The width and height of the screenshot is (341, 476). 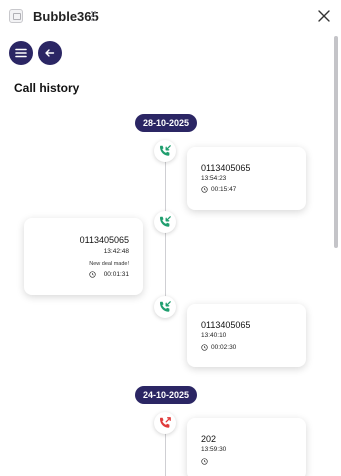 I want to click on call-duration: 00:15:47, so click(x=224, y=189).